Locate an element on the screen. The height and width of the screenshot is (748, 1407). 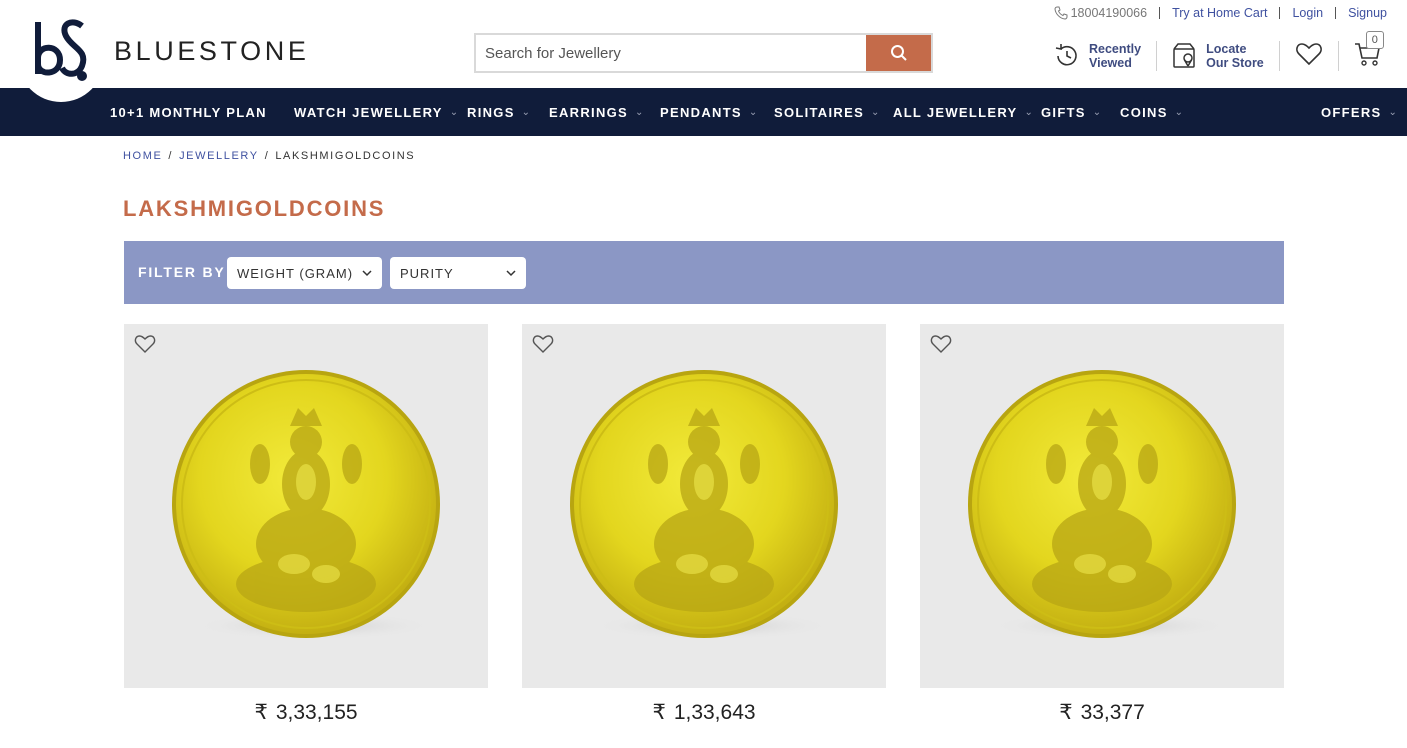
nav-label: WATCH JEWELLERY is located at coordinates (368, 112).